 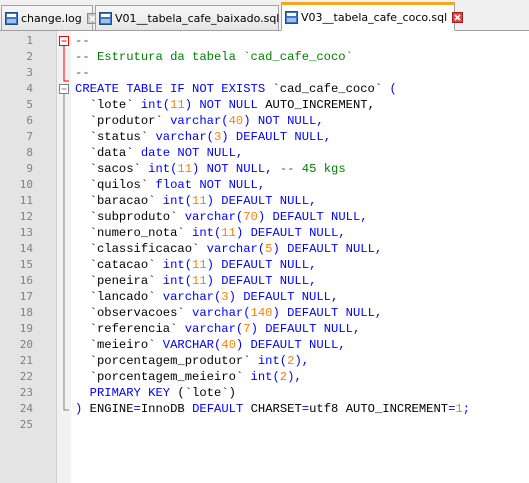 What do you see at coordinates (119, 345) in the screenshot?
I see `code-token: `meieiro`` at bounding box center [119, 345].